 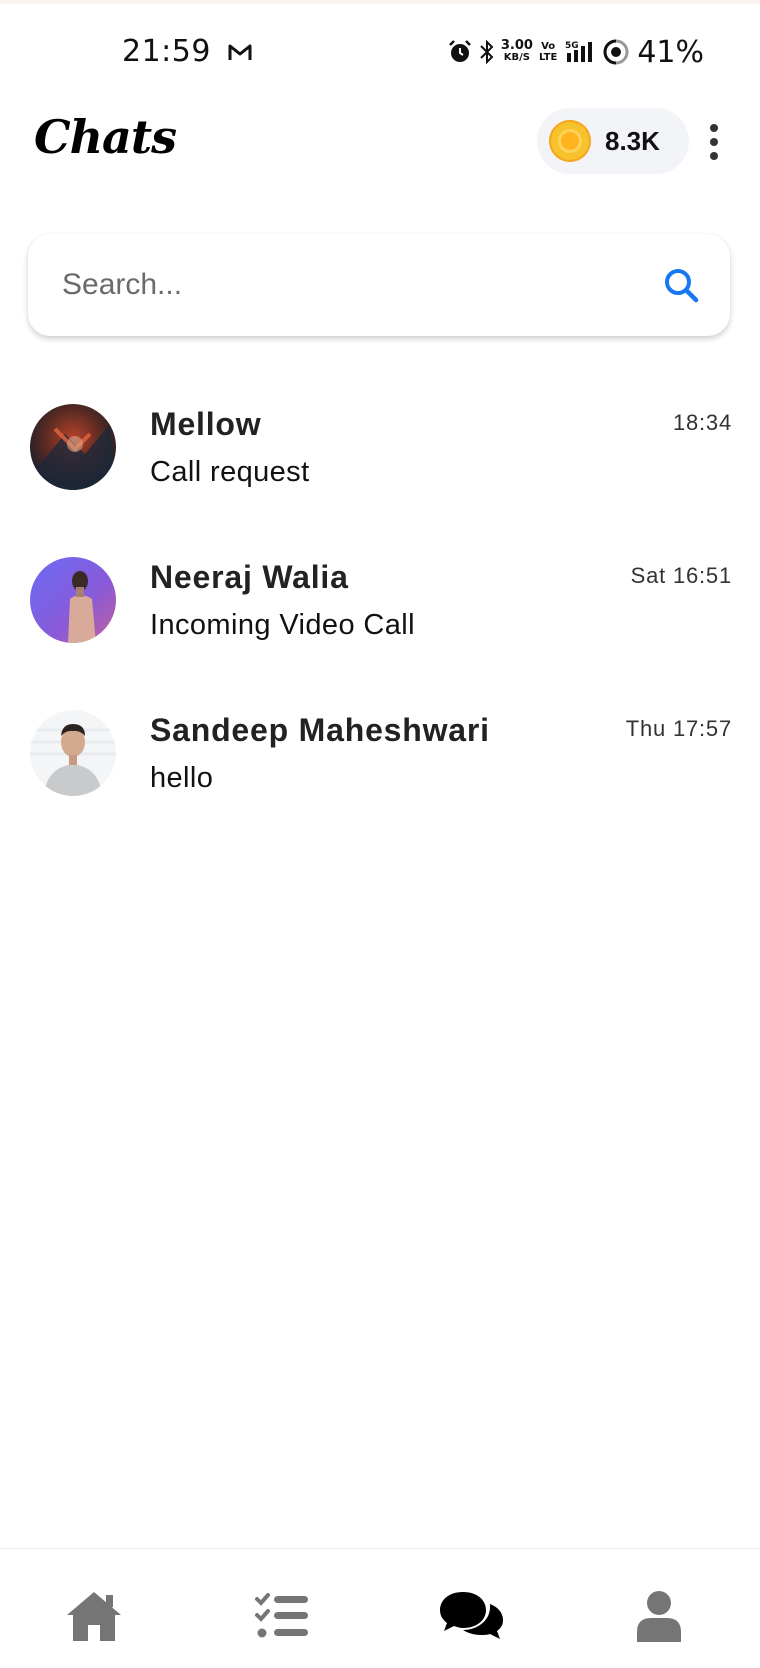 I want to click on bluetooth-icon, so click(x=487, y=52).